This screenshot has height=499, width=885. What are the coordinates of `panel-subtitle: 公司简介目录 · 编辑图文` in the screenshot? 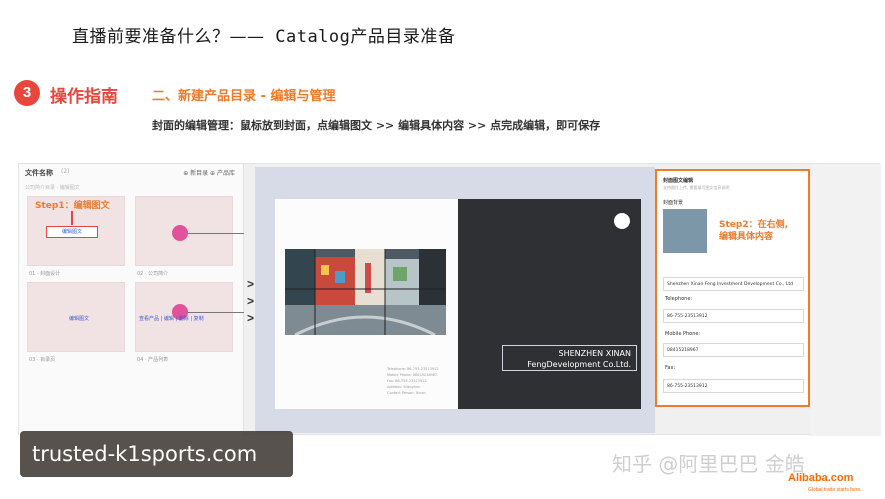 It's located at (52, 188).